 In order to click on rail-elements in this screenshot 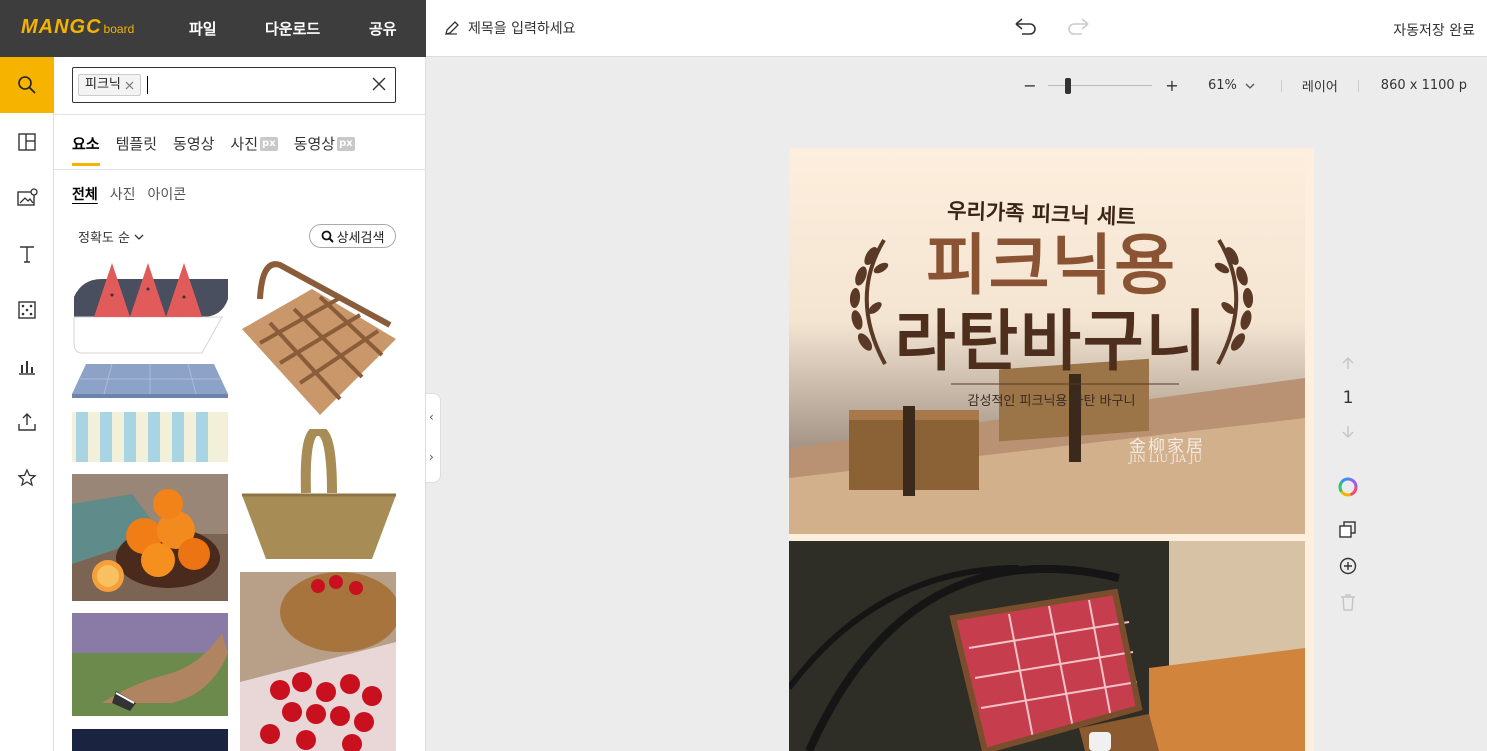, I will do `click(27, 310)`.